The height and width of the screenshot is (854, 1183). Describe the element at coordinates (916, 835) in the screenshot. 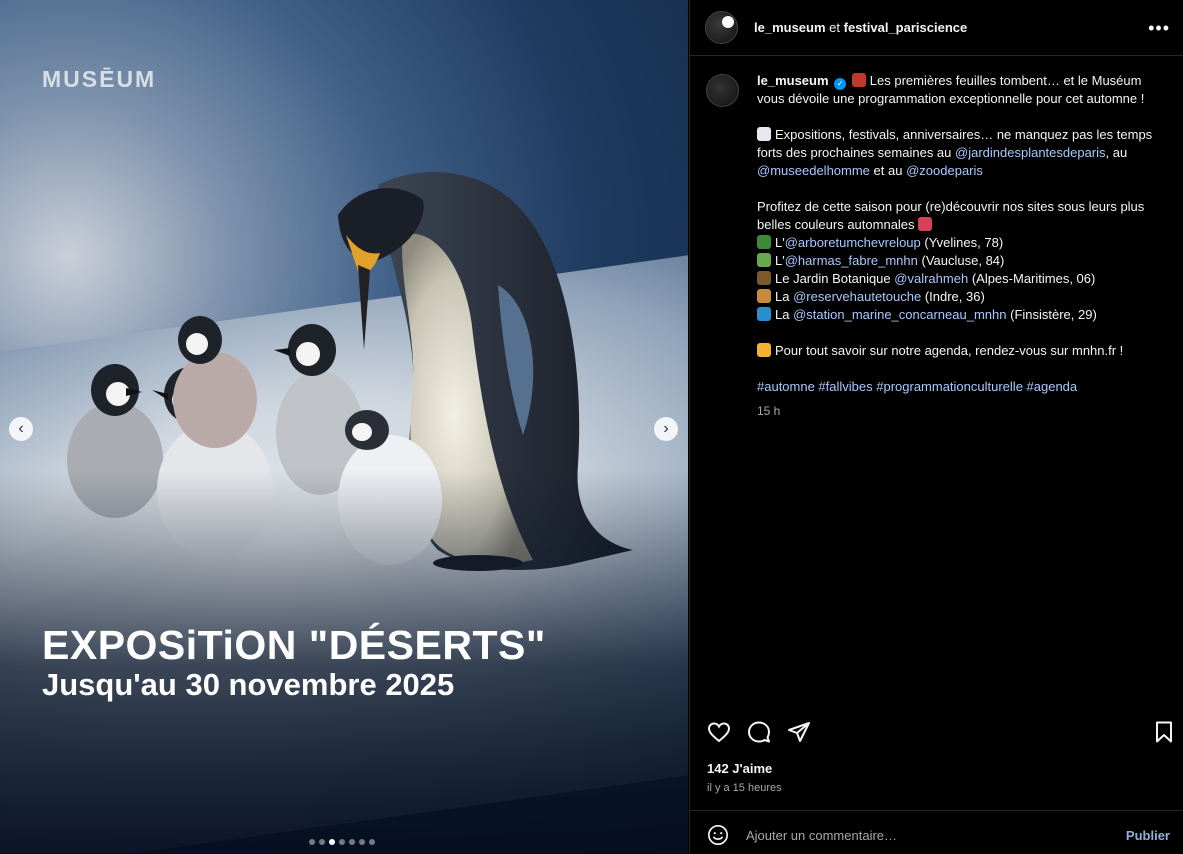

I see `comment-input` at that location.